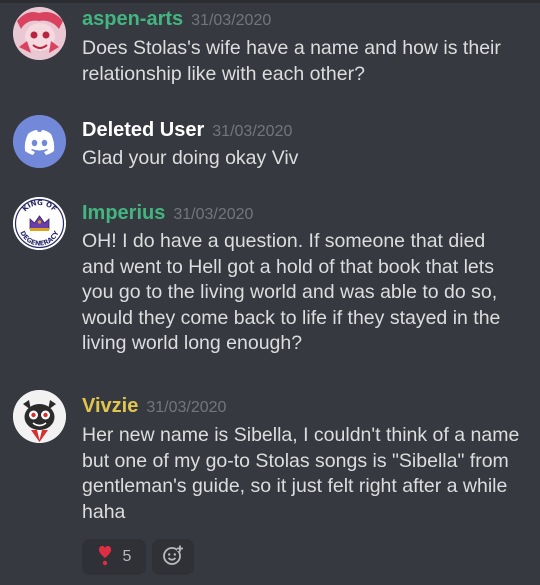 Image resolution: width=540 pixels, height=585 pixels. I want to click on king-of-degeneracy-badge-icon: KING OF DEGENERACY, so click(39, 223).